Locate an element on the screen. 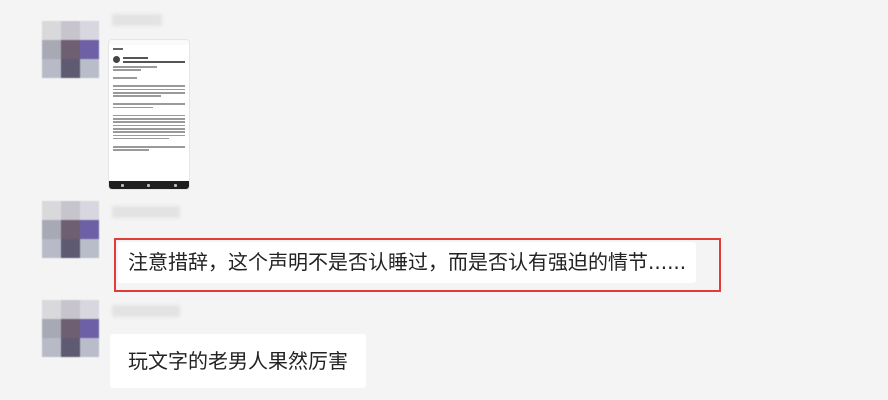  highlight-box is located at coordinates (417, 265).